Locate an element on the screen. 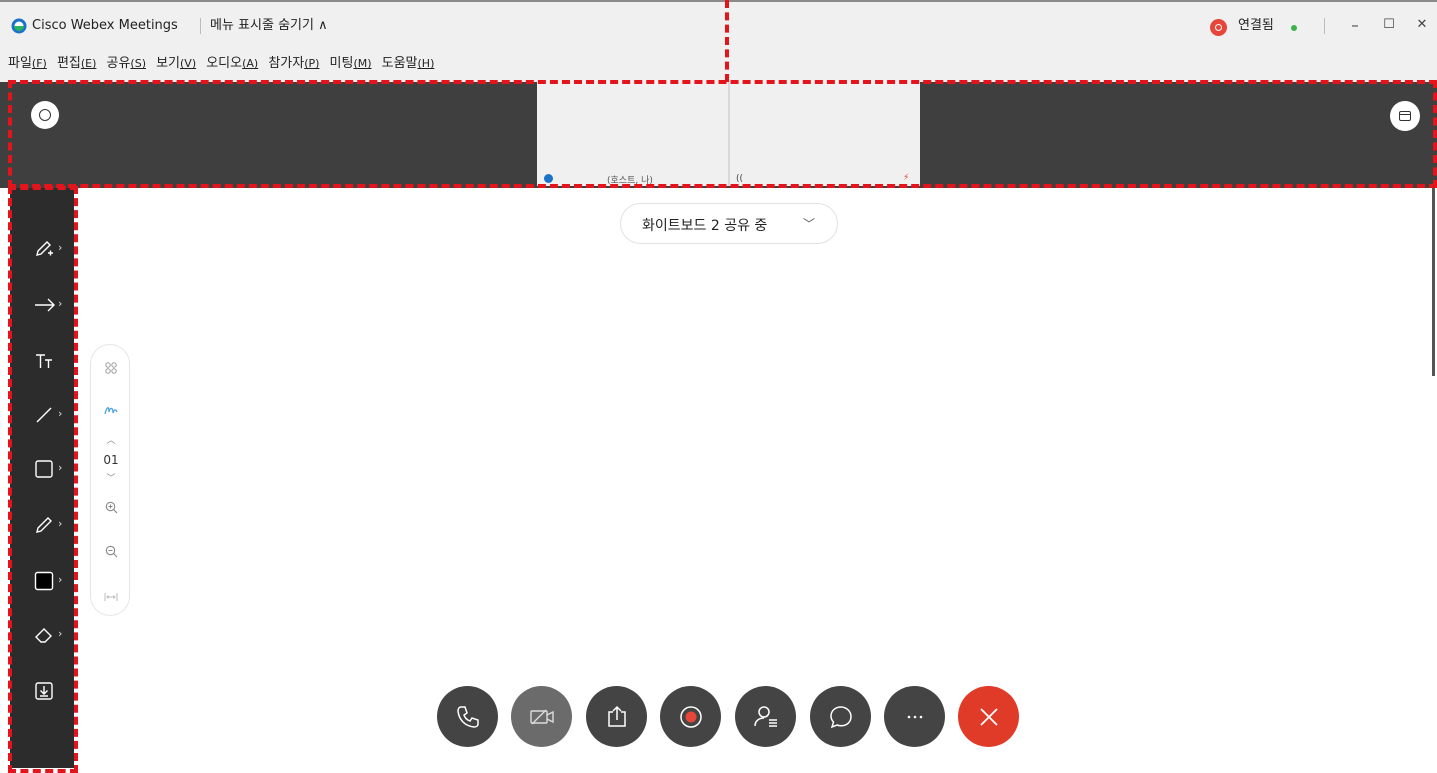 This screenshot has height=773, width=1437. grid-icon is located at coordinates (111, 368).